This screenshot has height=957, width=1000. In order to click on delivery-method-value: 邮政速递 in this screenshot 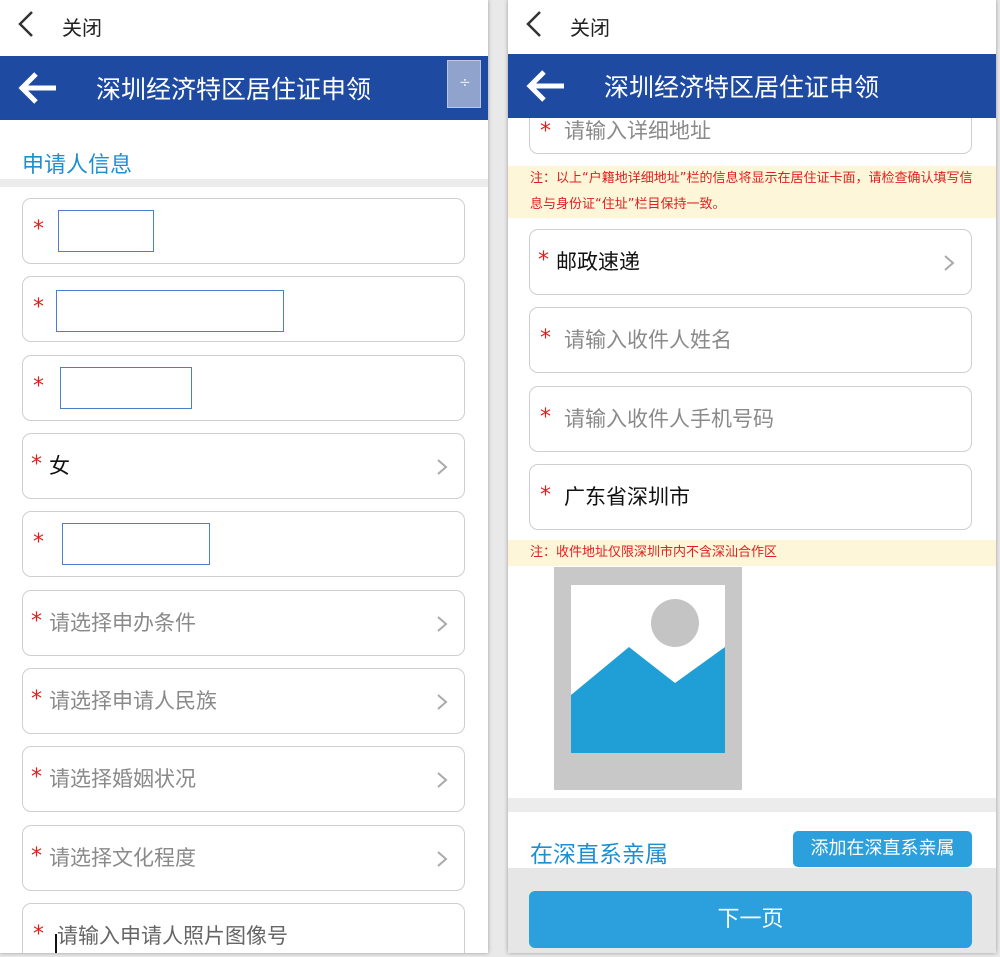, I will do `click(598, 262)`.